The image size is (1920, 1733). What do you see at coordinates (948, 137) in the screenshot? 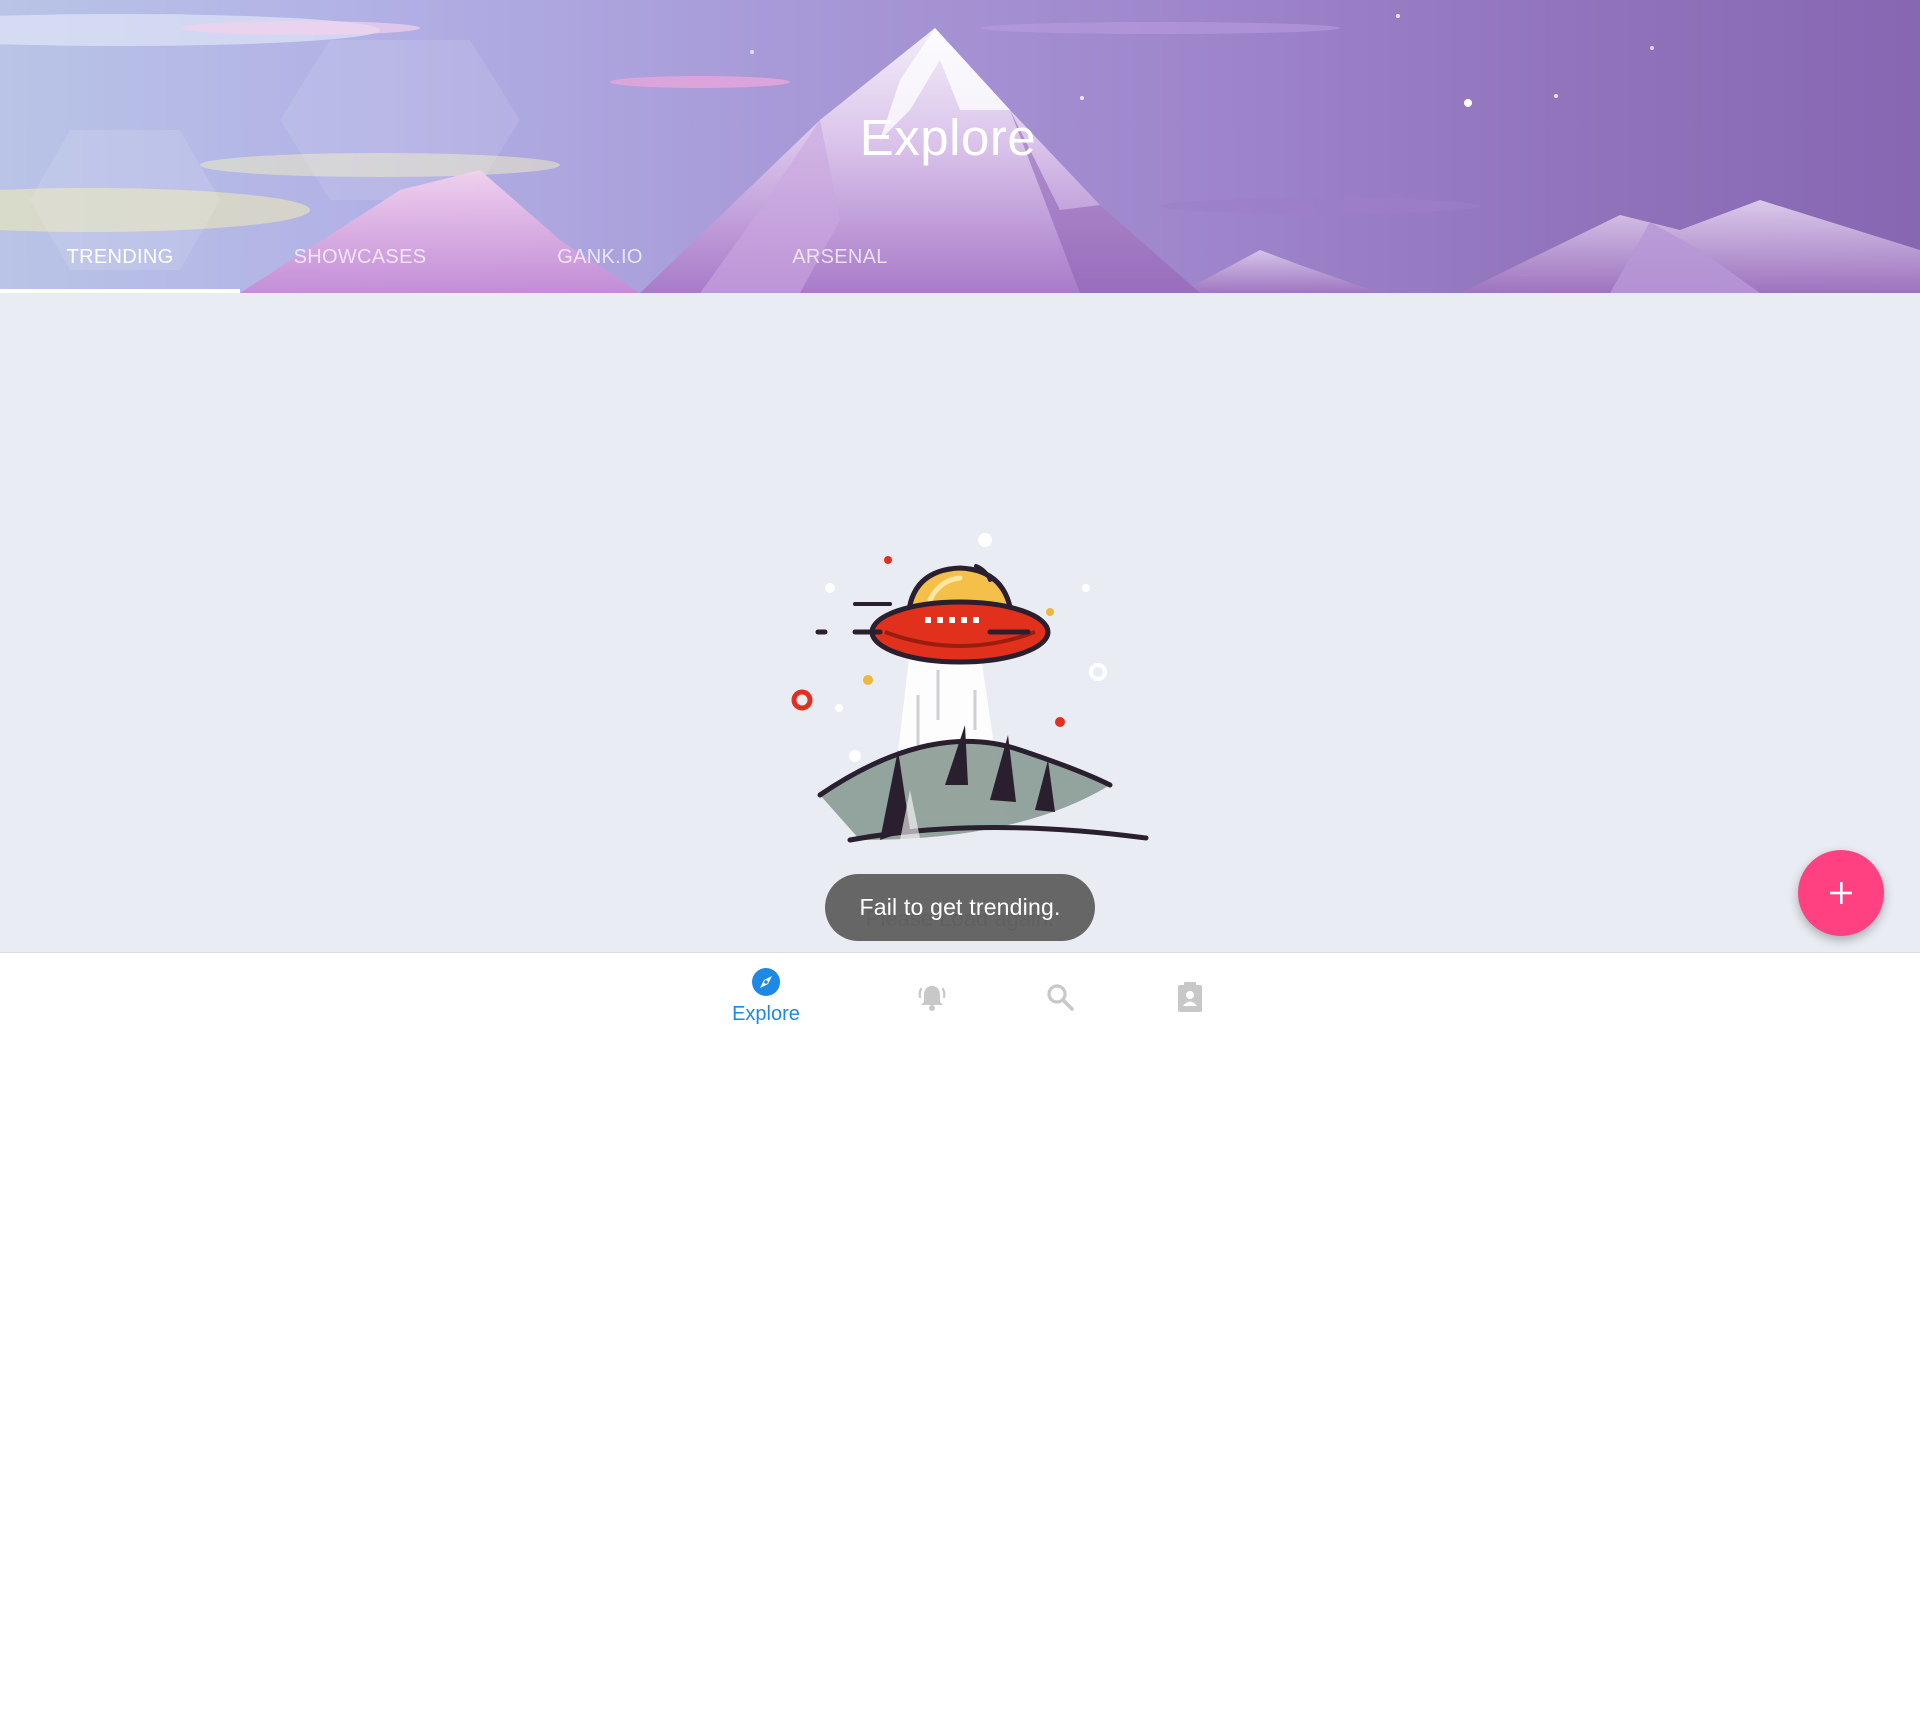
I see `page-title: Explore` at bounding box center [948, 137].